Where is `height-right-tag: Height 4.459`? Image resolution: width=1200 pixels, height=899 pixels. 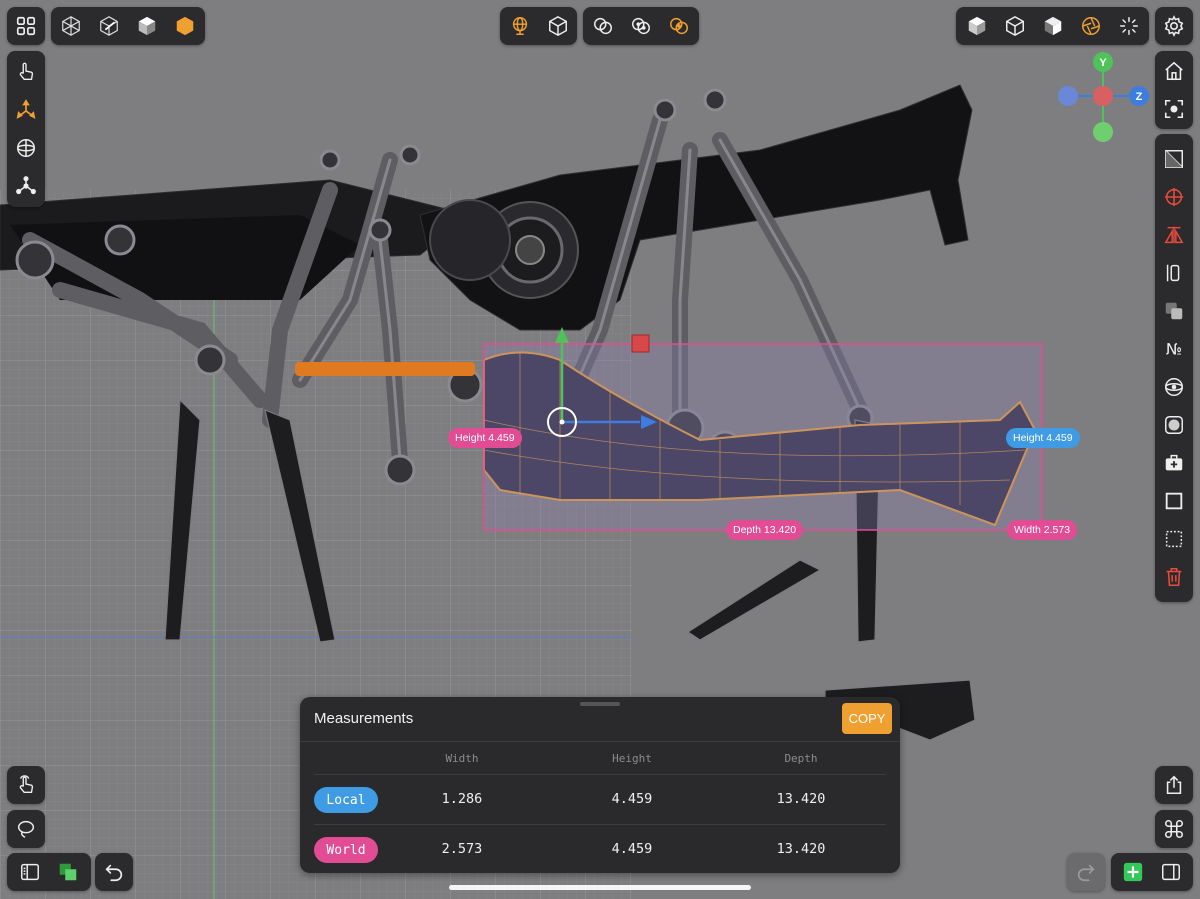 height-right-tag: Height 4.459 is located at coordinates (1043, 438).